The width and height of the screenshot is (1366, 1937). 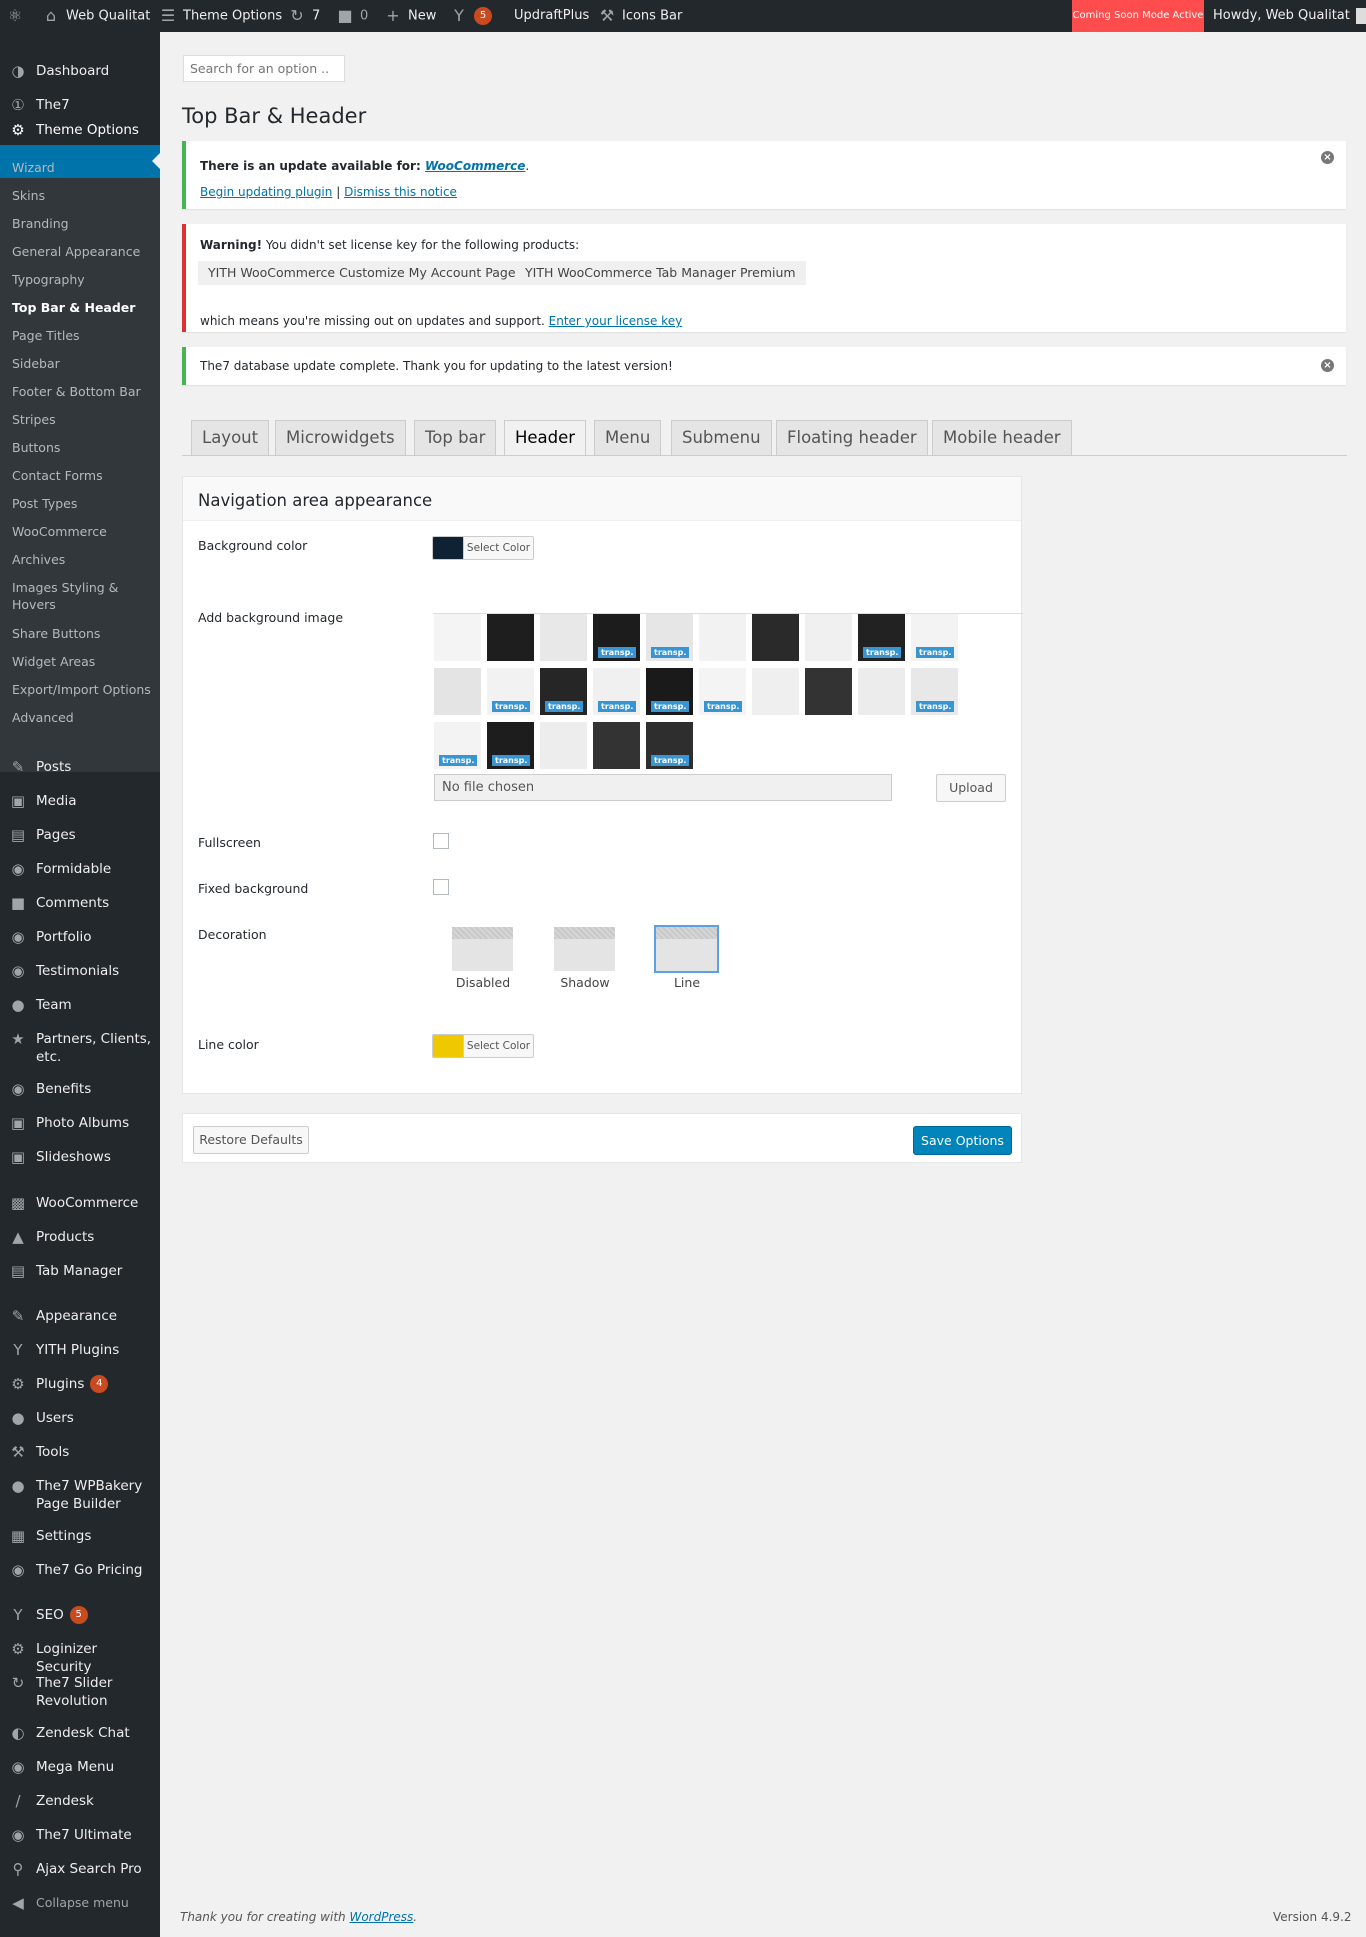 I want to click on site-name-link: ⌂ Web Qualitat, so click(x=96, y=16).